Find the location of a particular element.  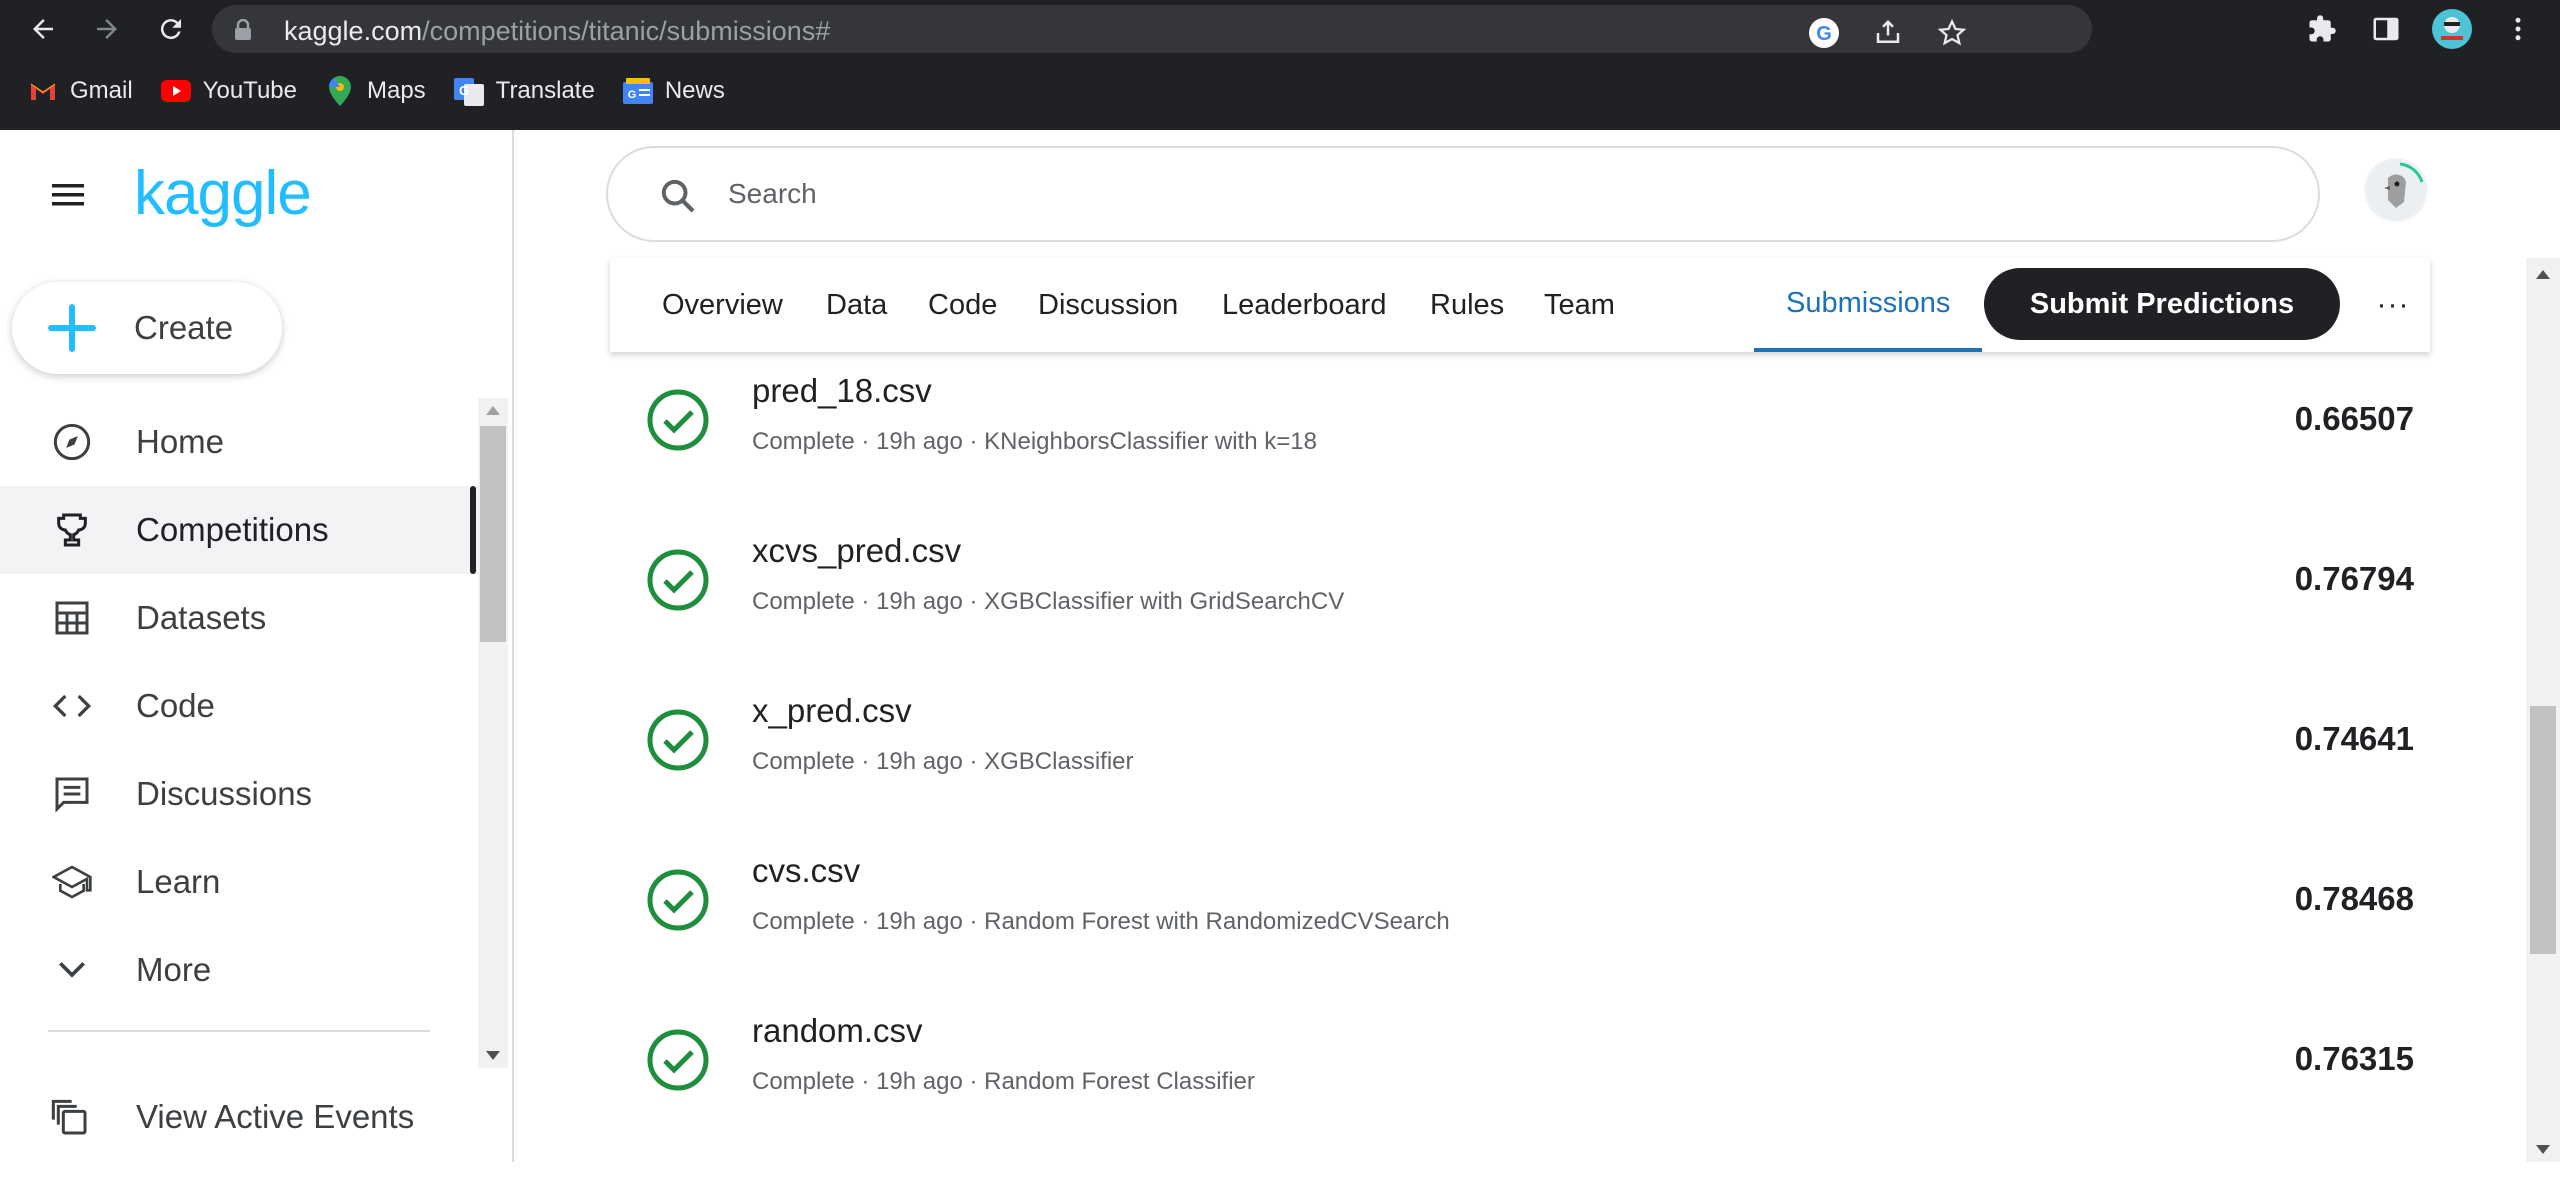

bookmark-youtube: YouTube is located at coordinates (228, 91).